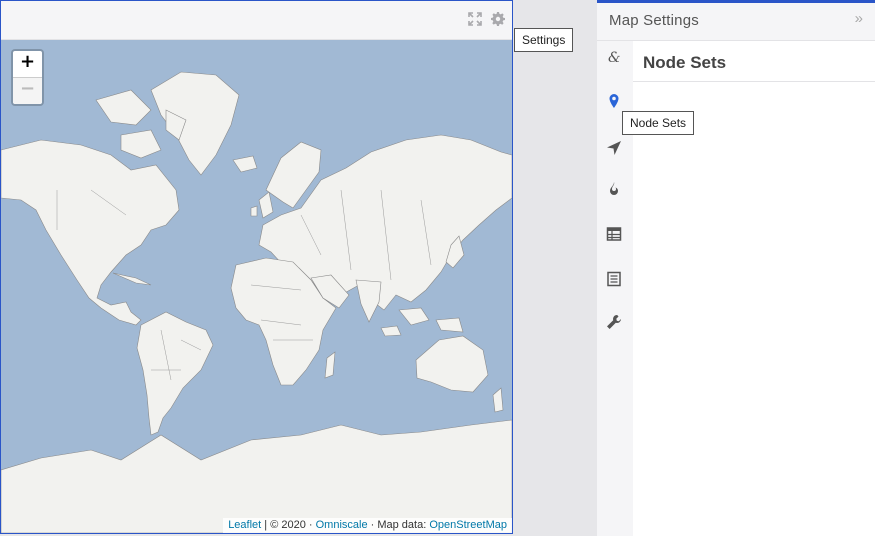 The width and height of the screenshot is (875, 536). Describe the element at coordinates (452, 364) in the screenshot. I see `australia-landmass` at that location.